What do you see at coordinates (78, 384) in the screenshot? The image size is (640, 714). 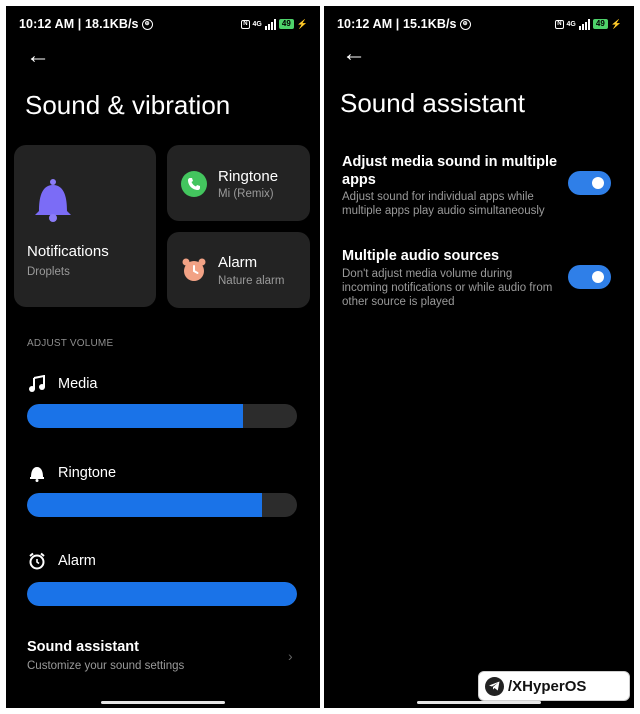 I see `media-volume-label: Media` at bounding box center [78, 384].